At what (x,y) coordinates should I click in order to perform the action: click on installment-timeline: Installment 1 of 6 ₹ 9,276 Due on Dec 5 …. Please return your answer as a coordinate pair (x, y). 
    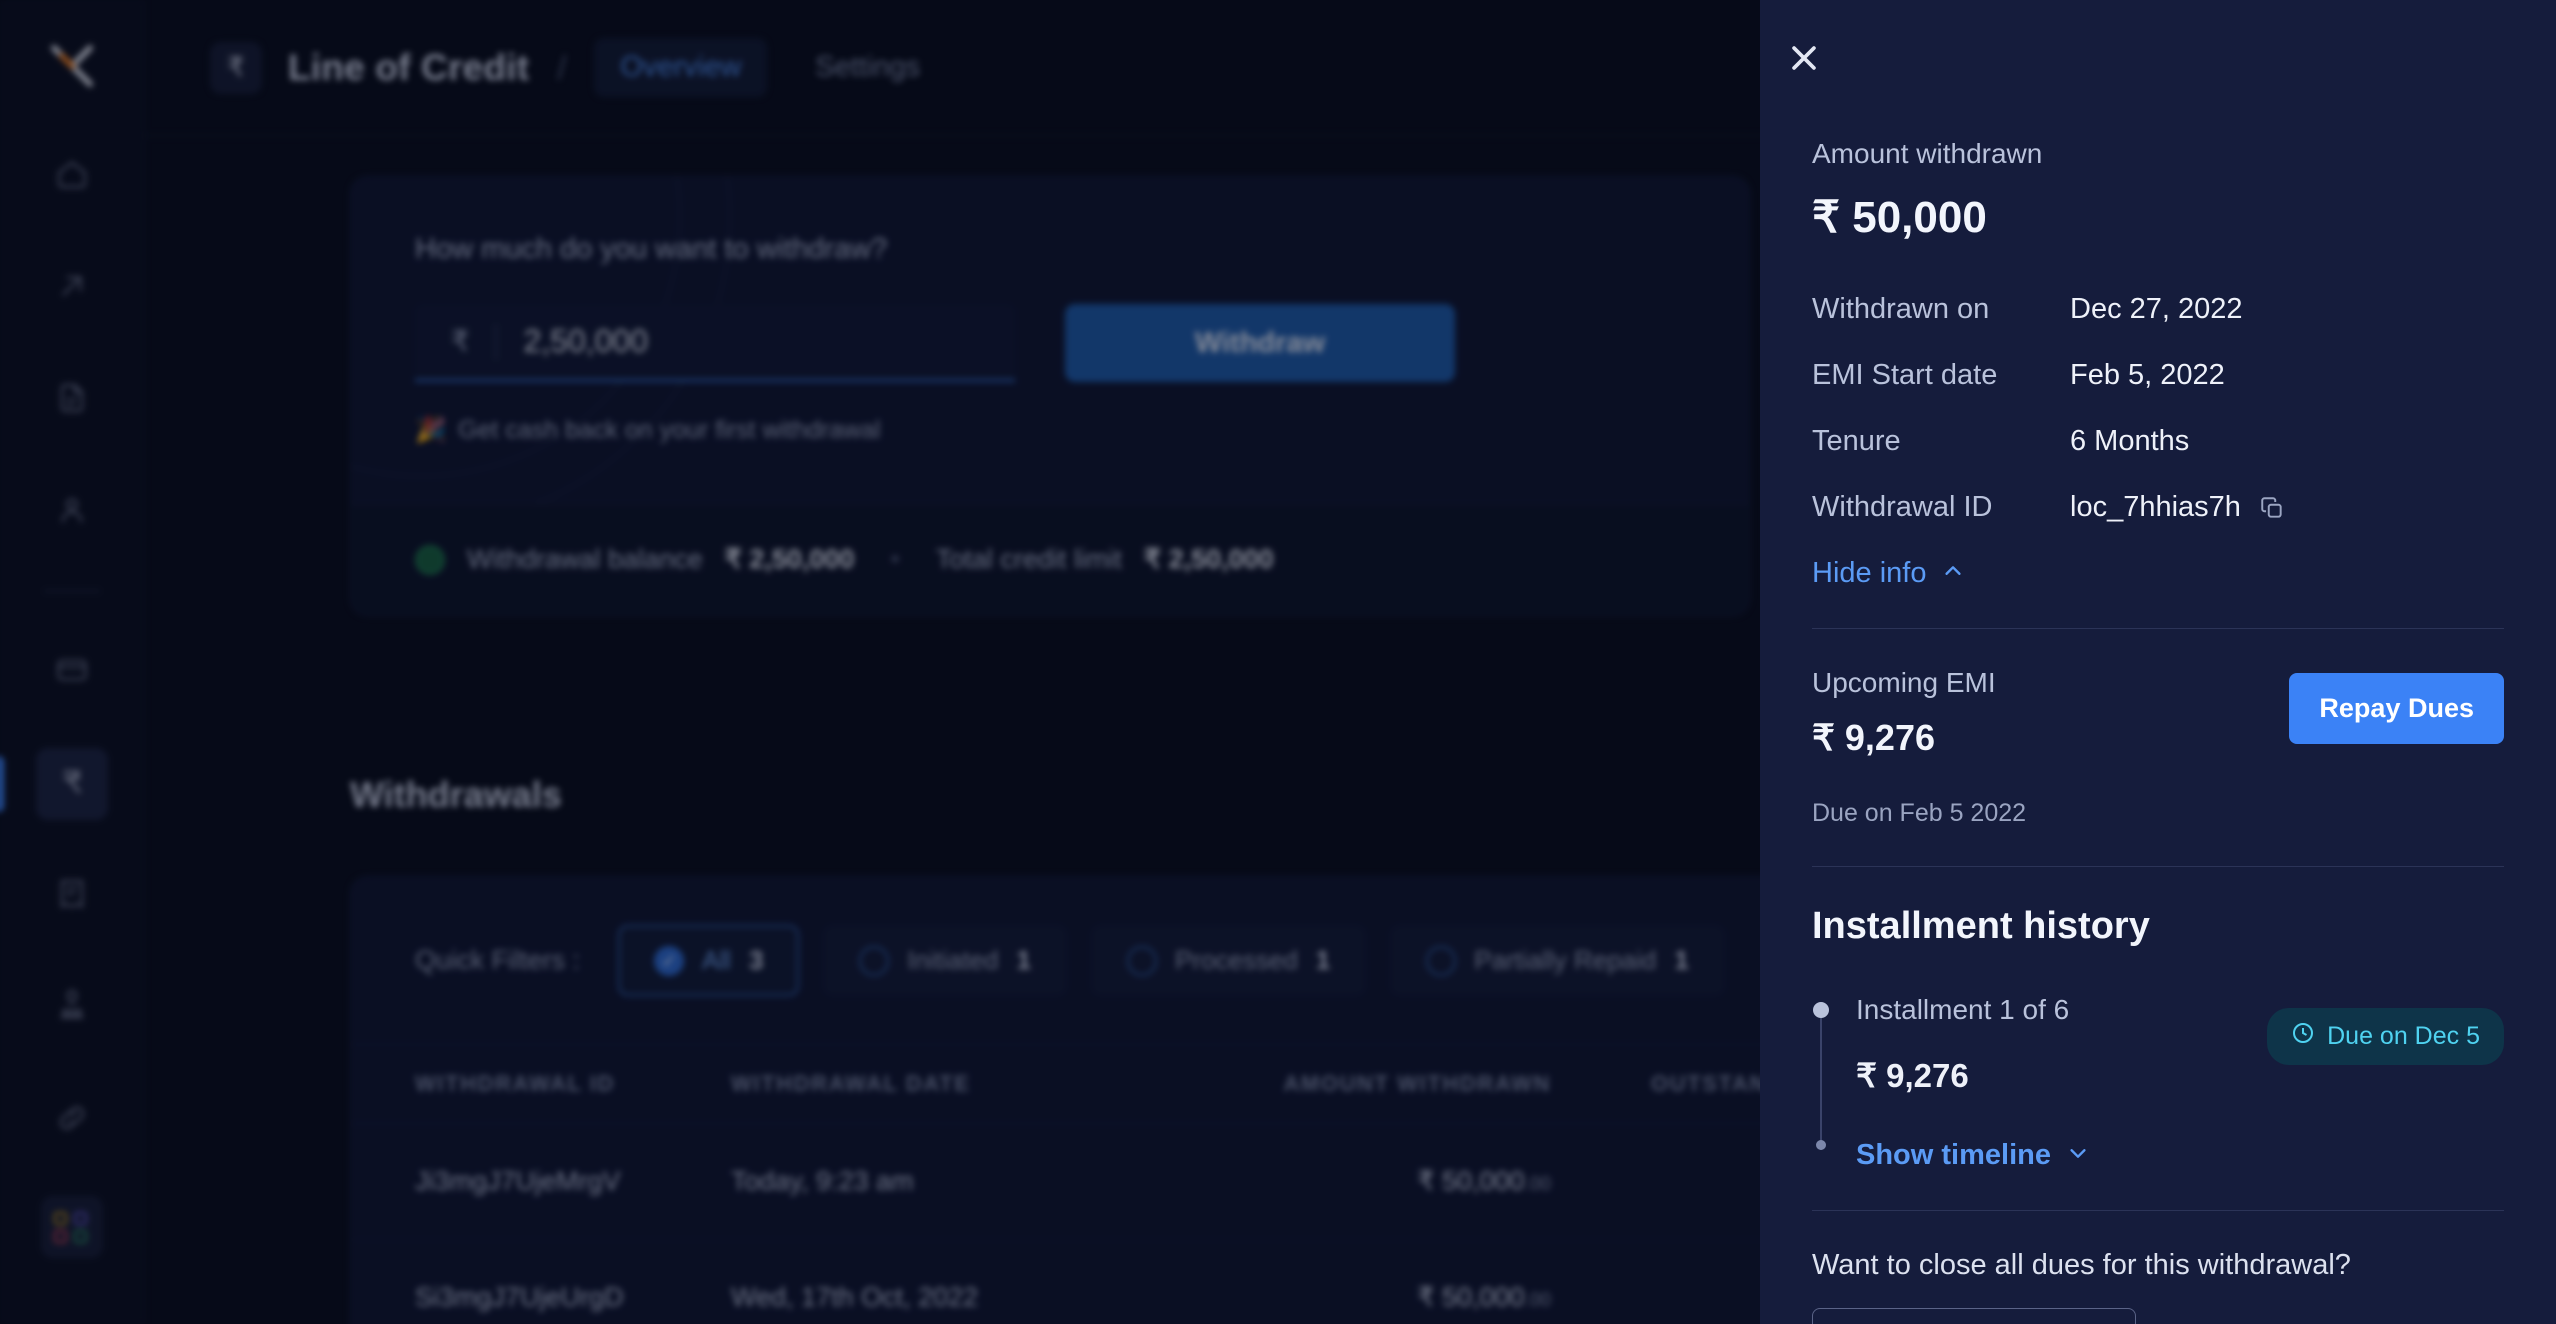
    Looking at the image, I should click on (2158, 1083).